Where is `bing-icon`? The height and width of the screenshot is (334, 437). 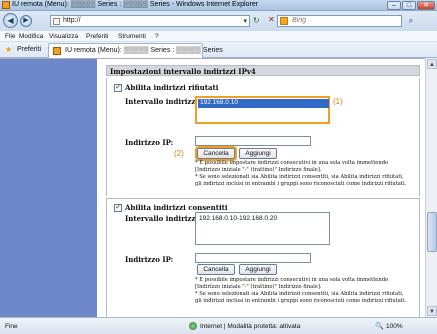
bing-icon is located at coordinates (284, 21).